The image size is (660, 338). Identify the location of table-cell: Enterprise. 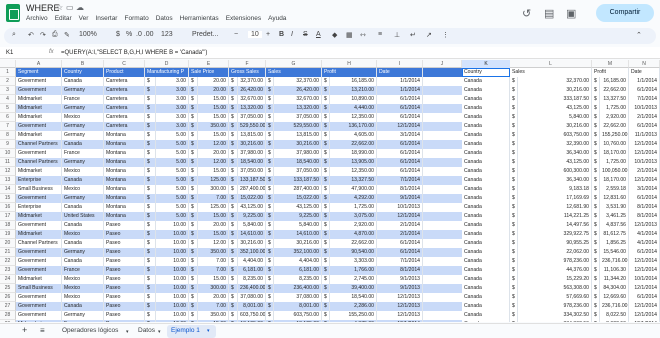
(39, 180).